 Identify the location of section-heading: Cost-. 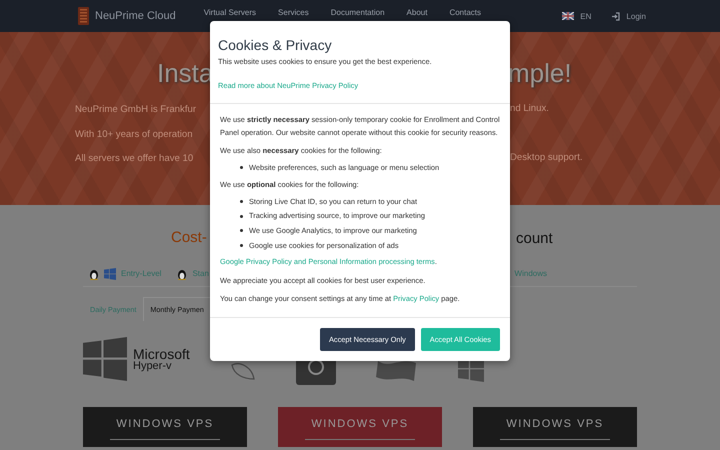
(189, 237).